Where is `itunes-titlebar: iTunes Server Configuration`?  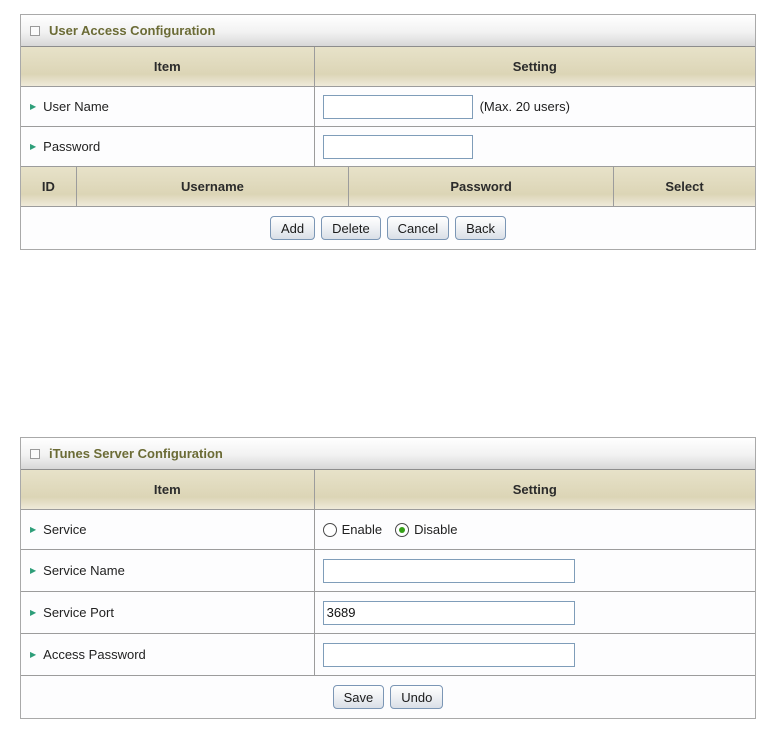 itunes-titlebar: iTunes Server Configuration is located at coordinates (388, 454).